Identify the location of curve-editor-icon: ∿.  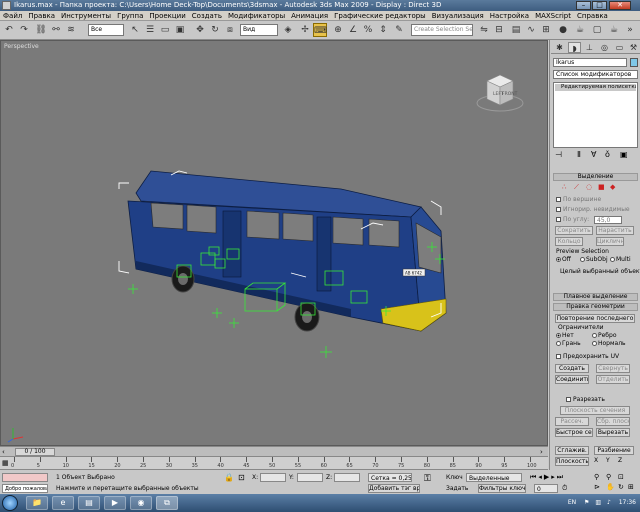
(531, 30).